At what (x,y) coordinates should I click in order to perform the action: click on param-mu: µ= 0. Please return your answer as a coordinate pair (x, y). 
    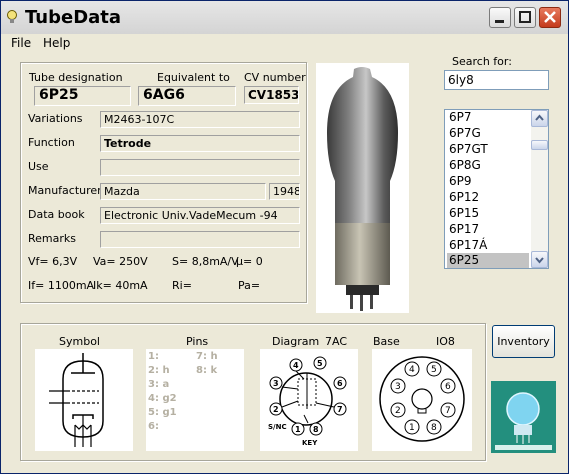
    Looking at the image, I should click on (249, 261).